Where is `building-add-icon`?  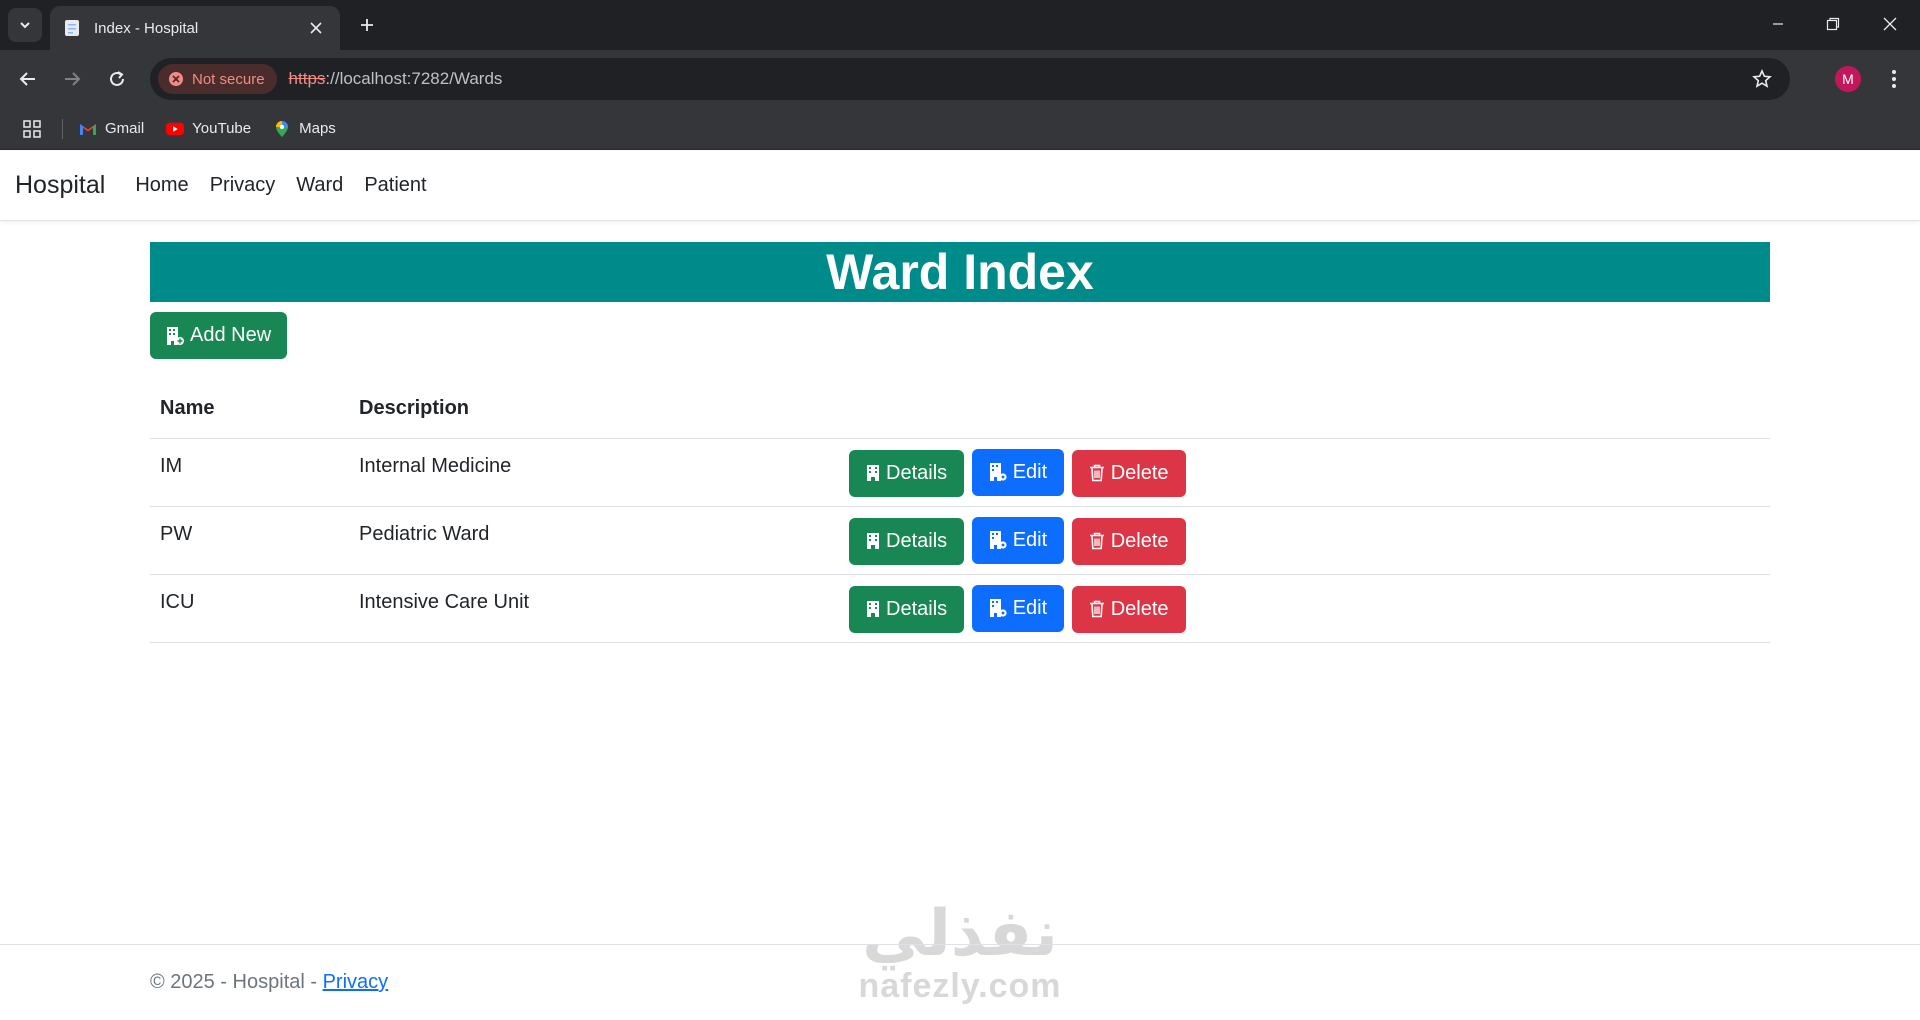
building-add-icon is located at coordinates (175, 335).